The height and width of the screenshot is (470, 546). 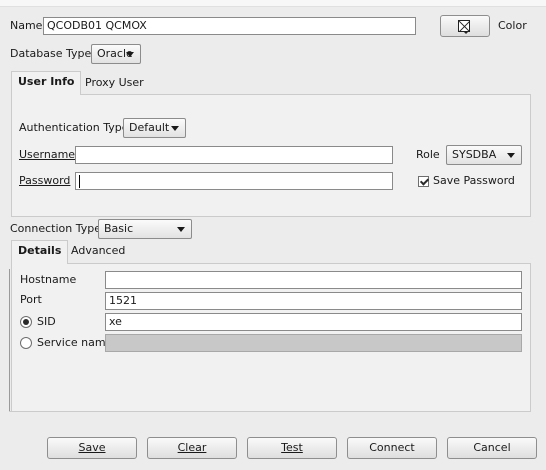 What do you see at coordinates (116, 54) in the screenshot?
I see `database-type-select: Oracle` at bounding box center [116, 54].